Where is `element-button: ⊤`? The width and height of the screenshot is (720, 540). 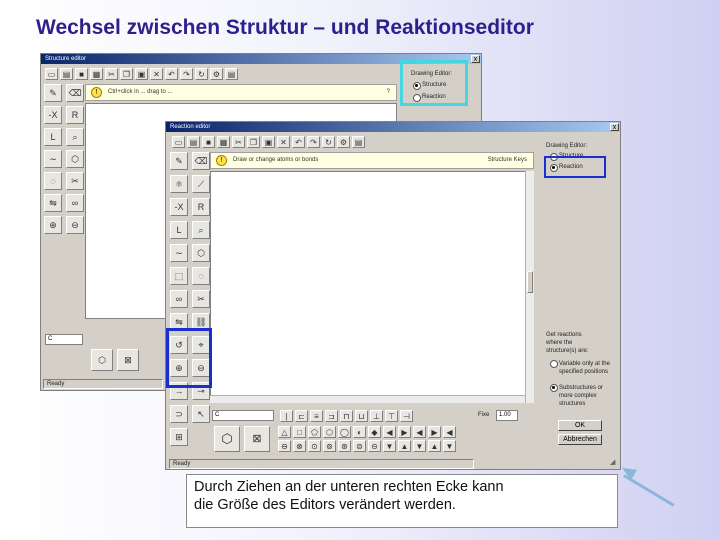 element-button: ⊤ is located at coordinates (391, 416).